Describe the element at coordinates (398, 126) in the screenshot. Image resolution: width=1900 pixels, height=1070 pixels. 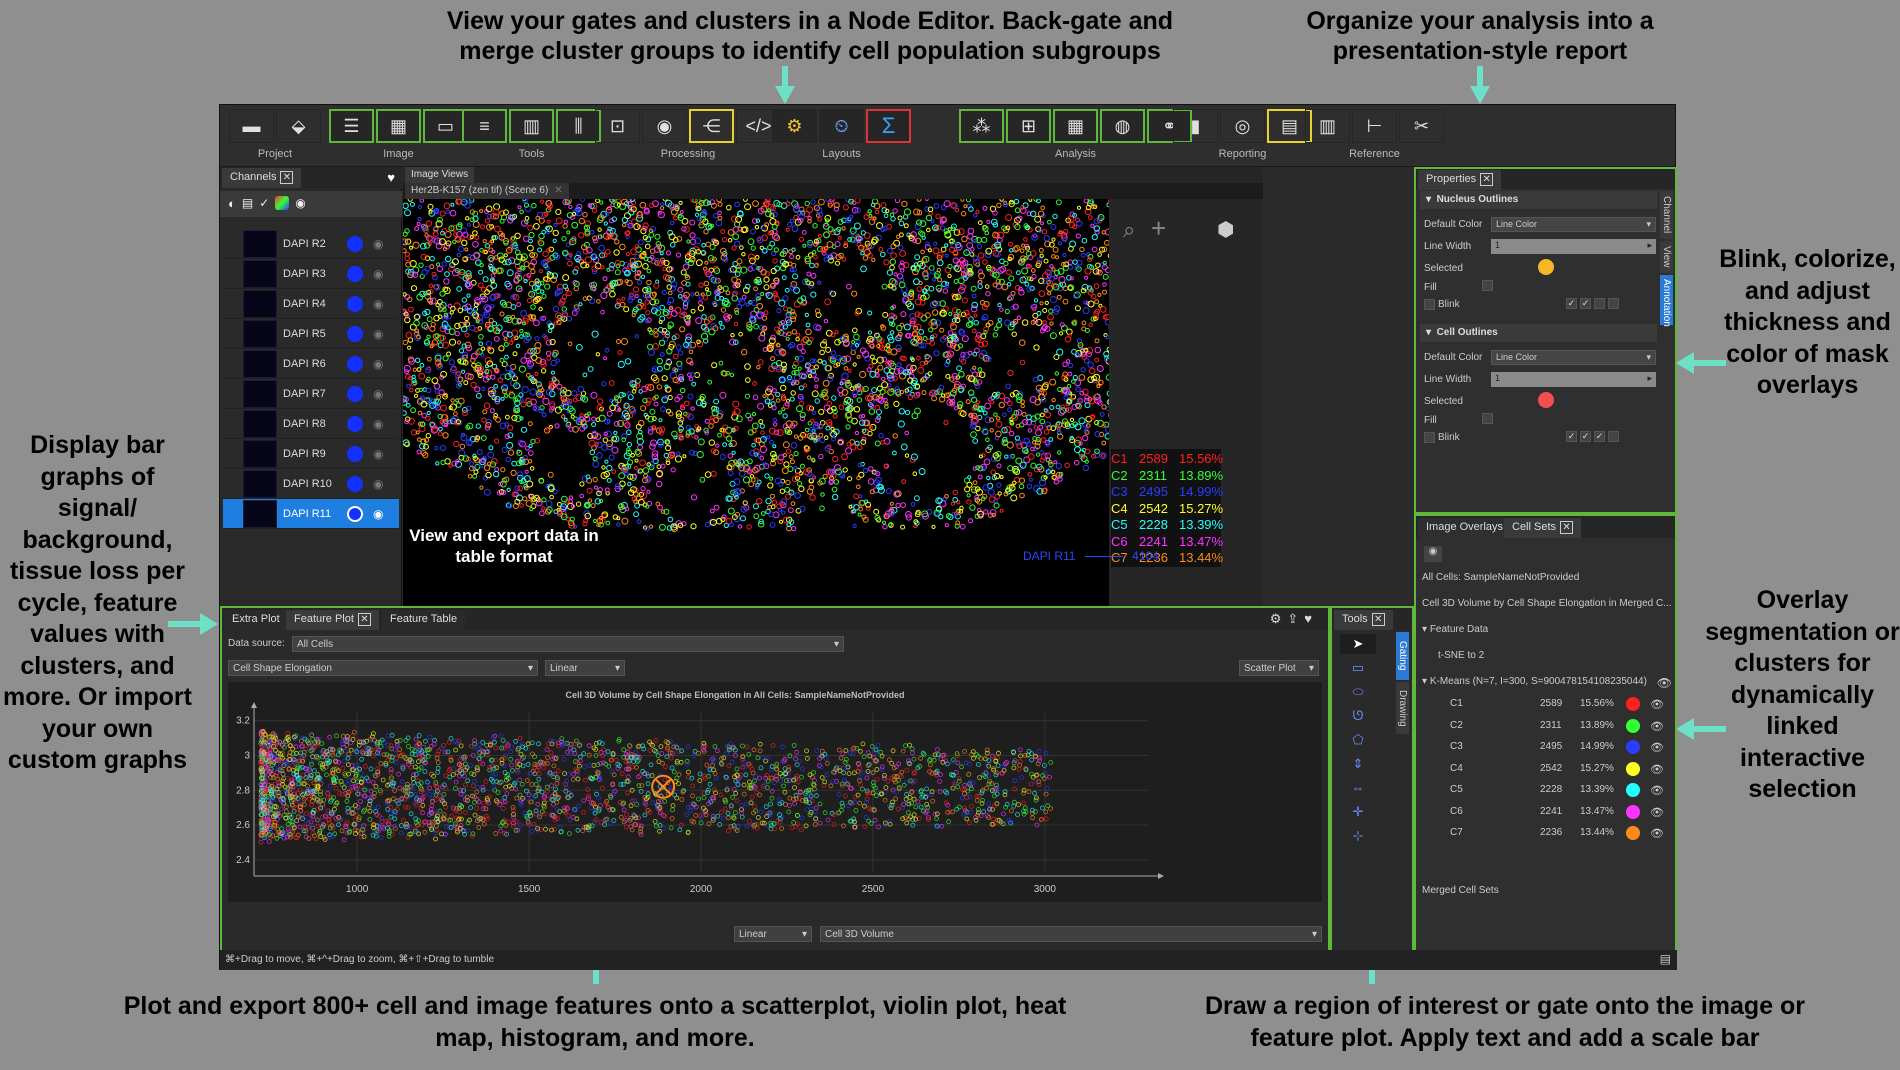
I see `grid-icon: ▦` at that location.